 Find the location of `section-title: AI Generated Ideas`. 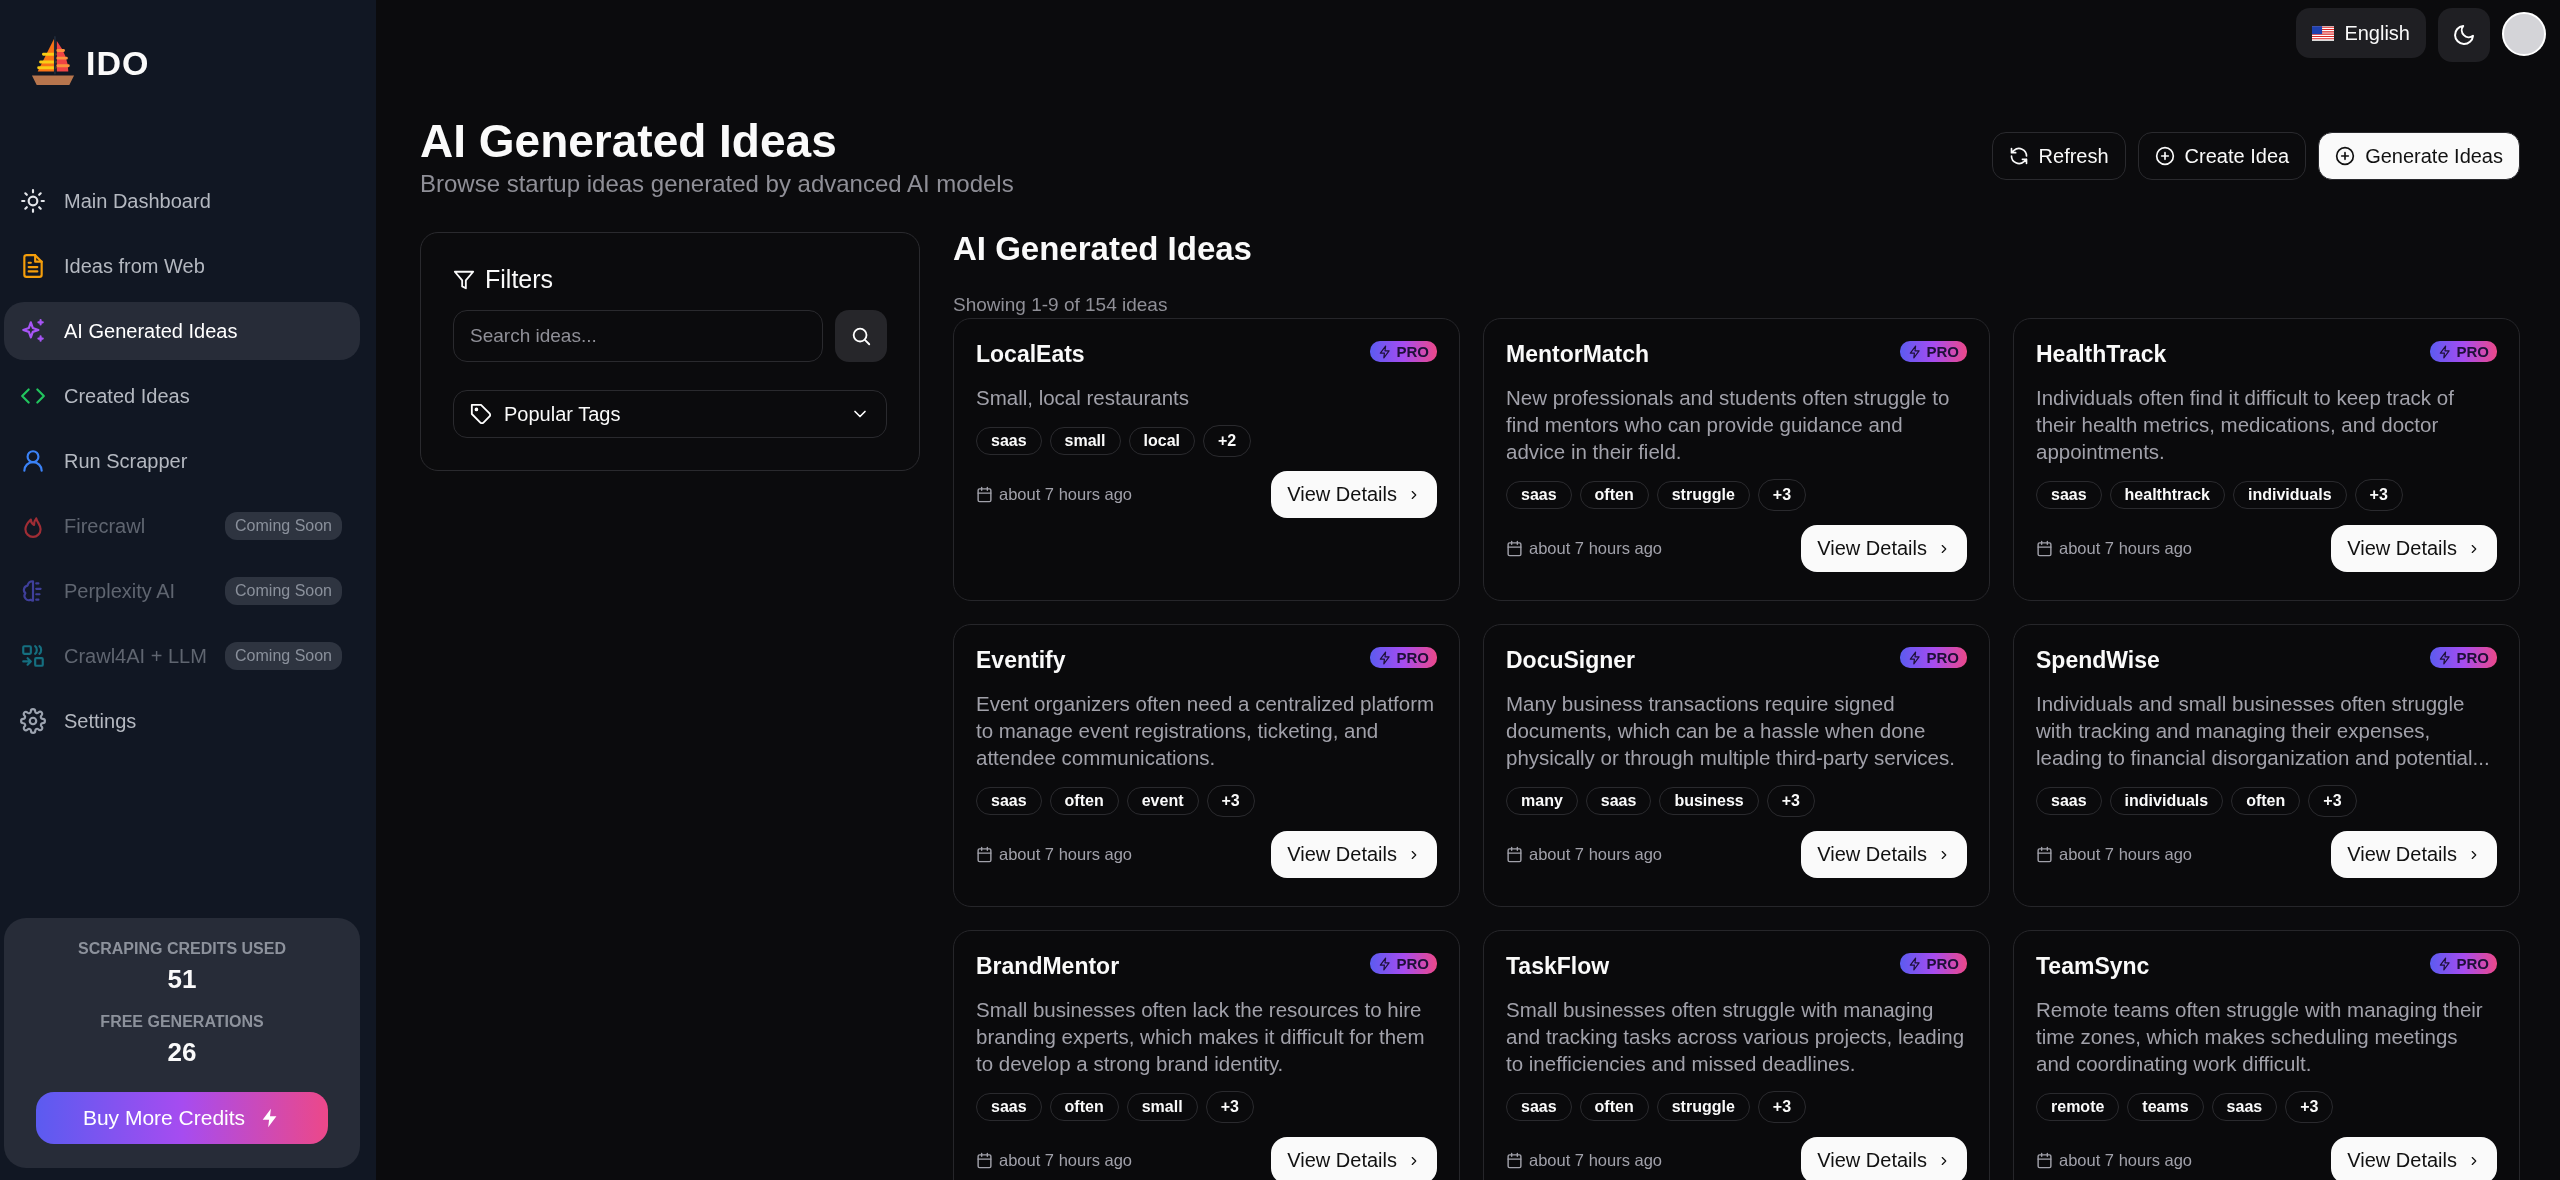

section-title: AI Generated Ideas is located at coordinates (1103, 249).